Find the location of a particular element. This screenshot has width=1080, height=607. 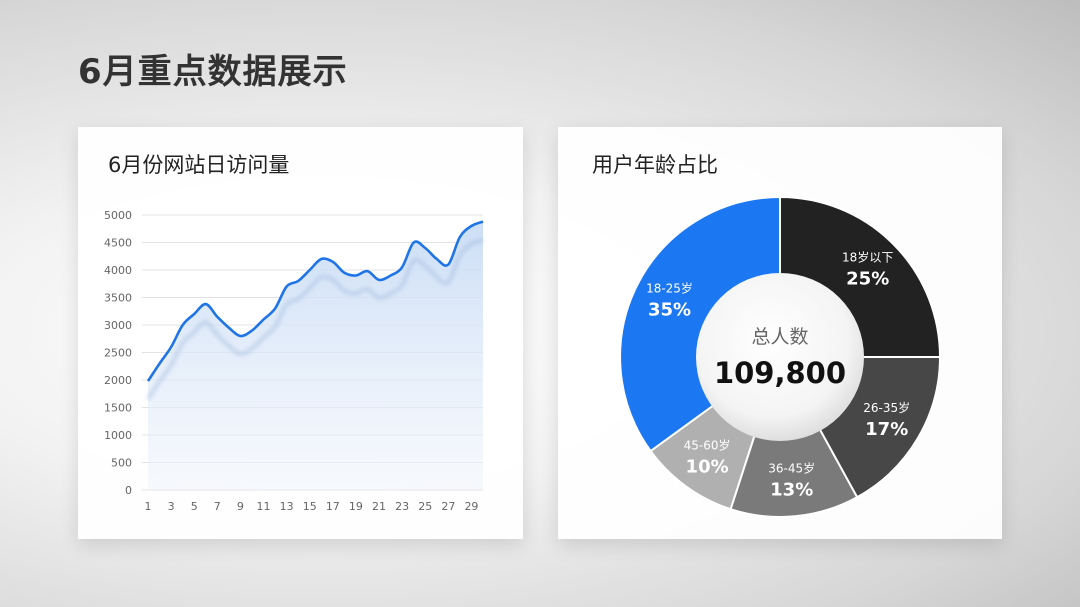

x-tick-label: 3 is located at coordinates (171, 506).